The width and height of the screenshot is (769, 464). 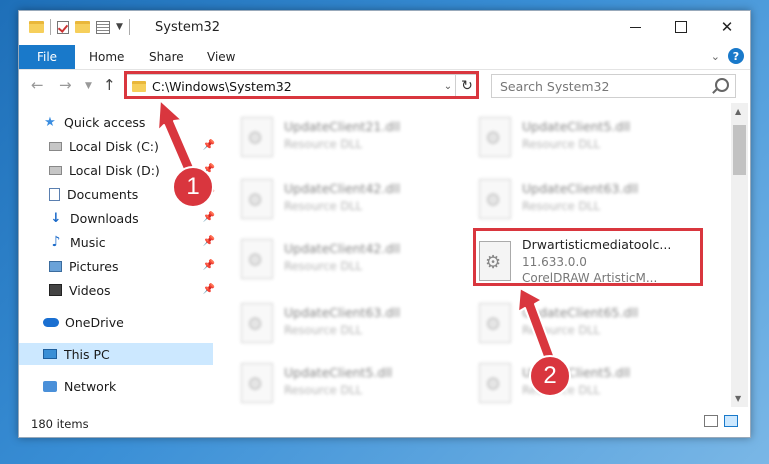 What do you see at coordinates (739, 150) in the screenshot?
I see `scroll-thumb` at bounding box center [739, 150].